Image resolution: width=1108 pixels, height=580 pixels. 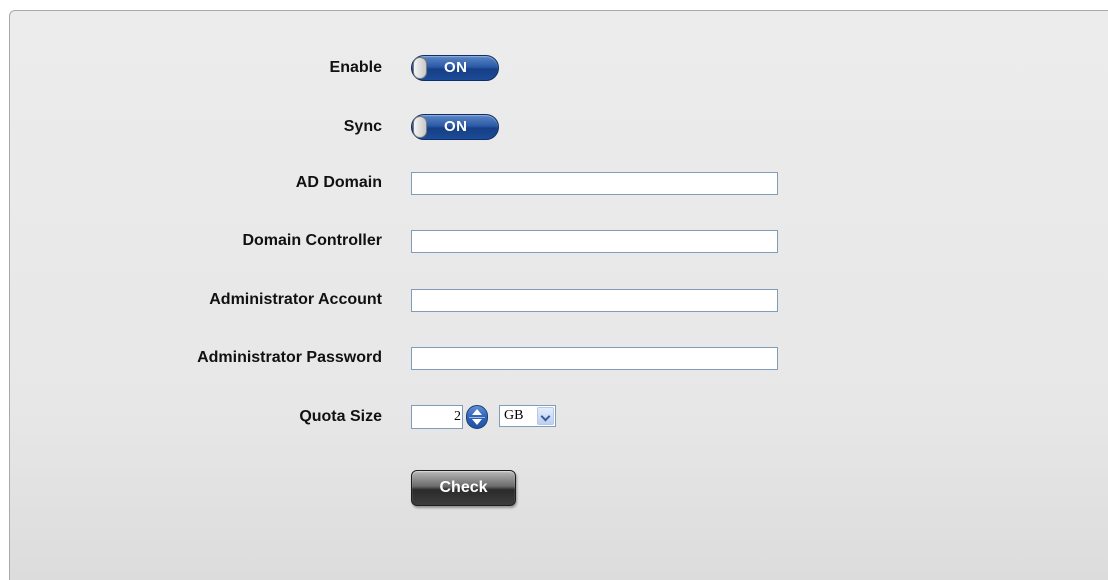 I want to click on admin-account-row: Administrator Account, so click(x=559, y=300).